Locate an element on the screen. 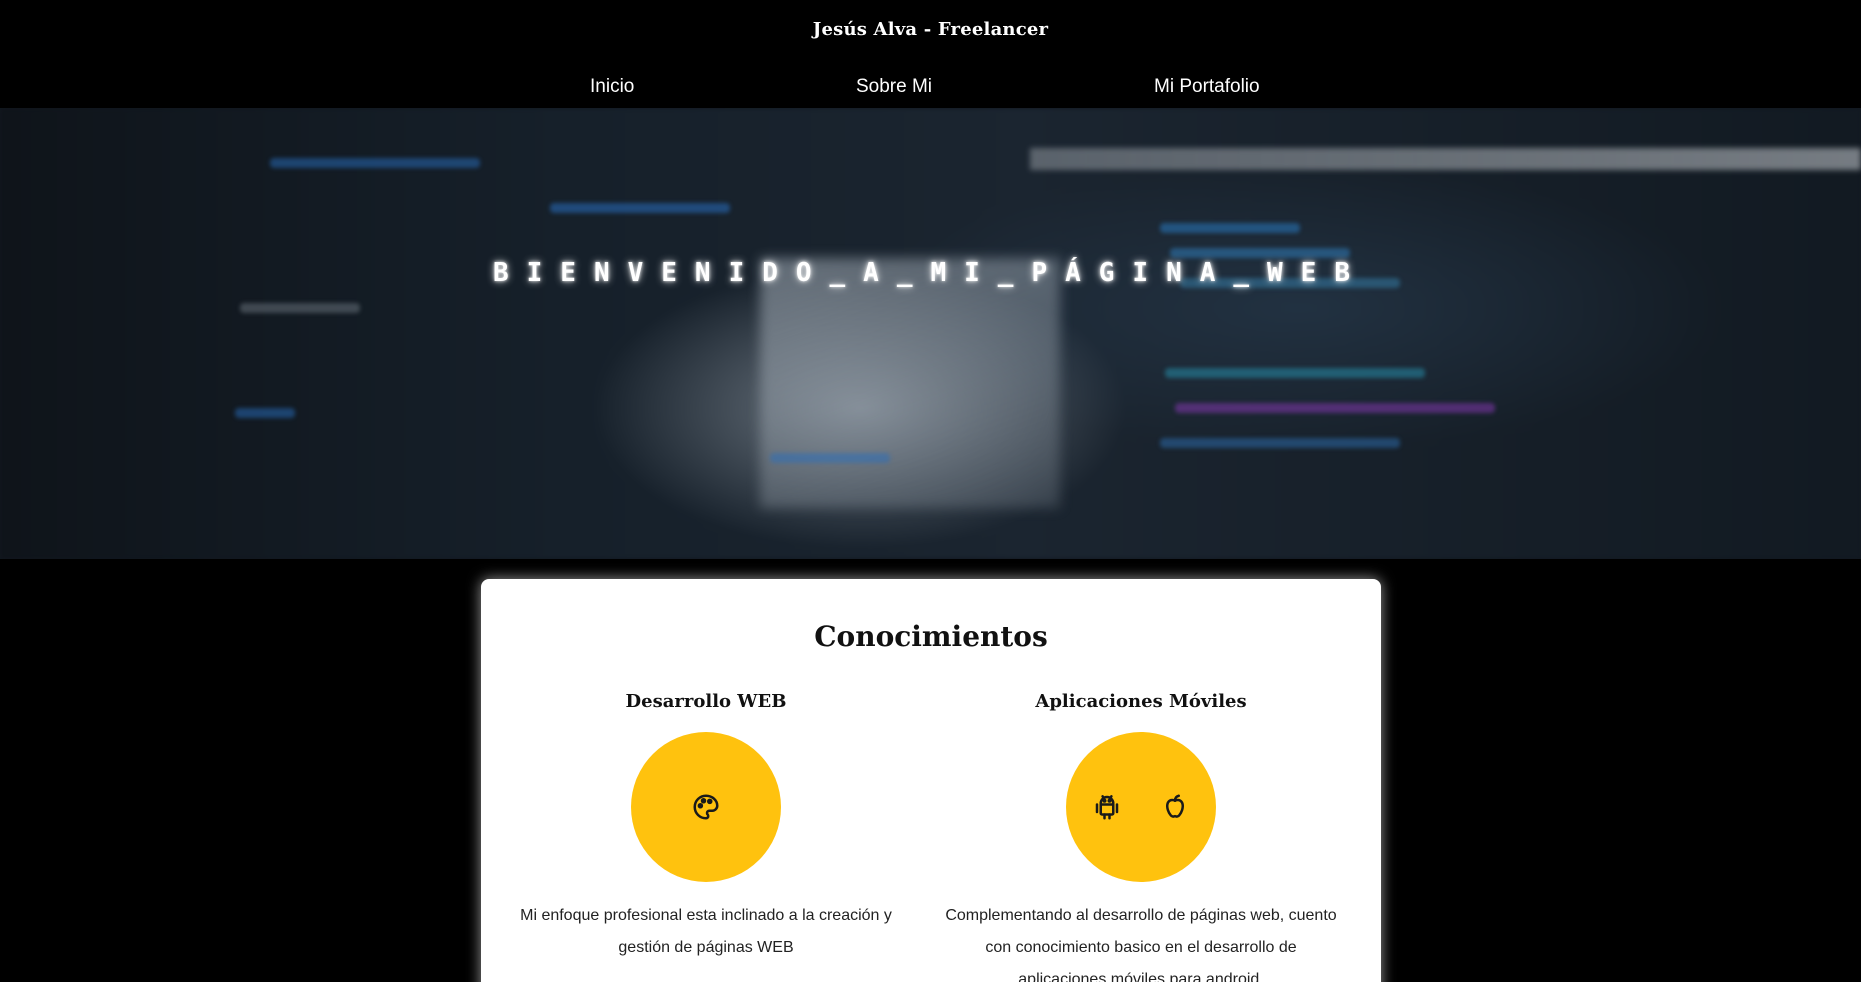 The image size is (1861, 982). site-title: Jesús Alva - Freelancer is located at coordinates (930, 29).